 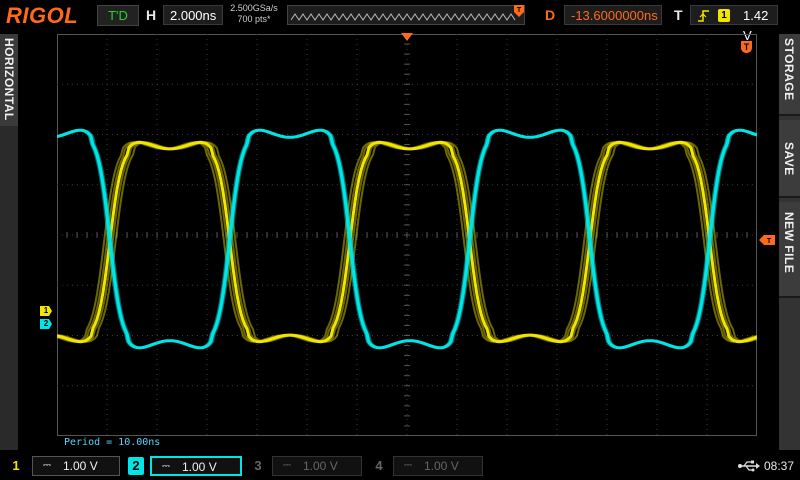 I want to click on horizontal-label: H, so click(x=151, y=15).